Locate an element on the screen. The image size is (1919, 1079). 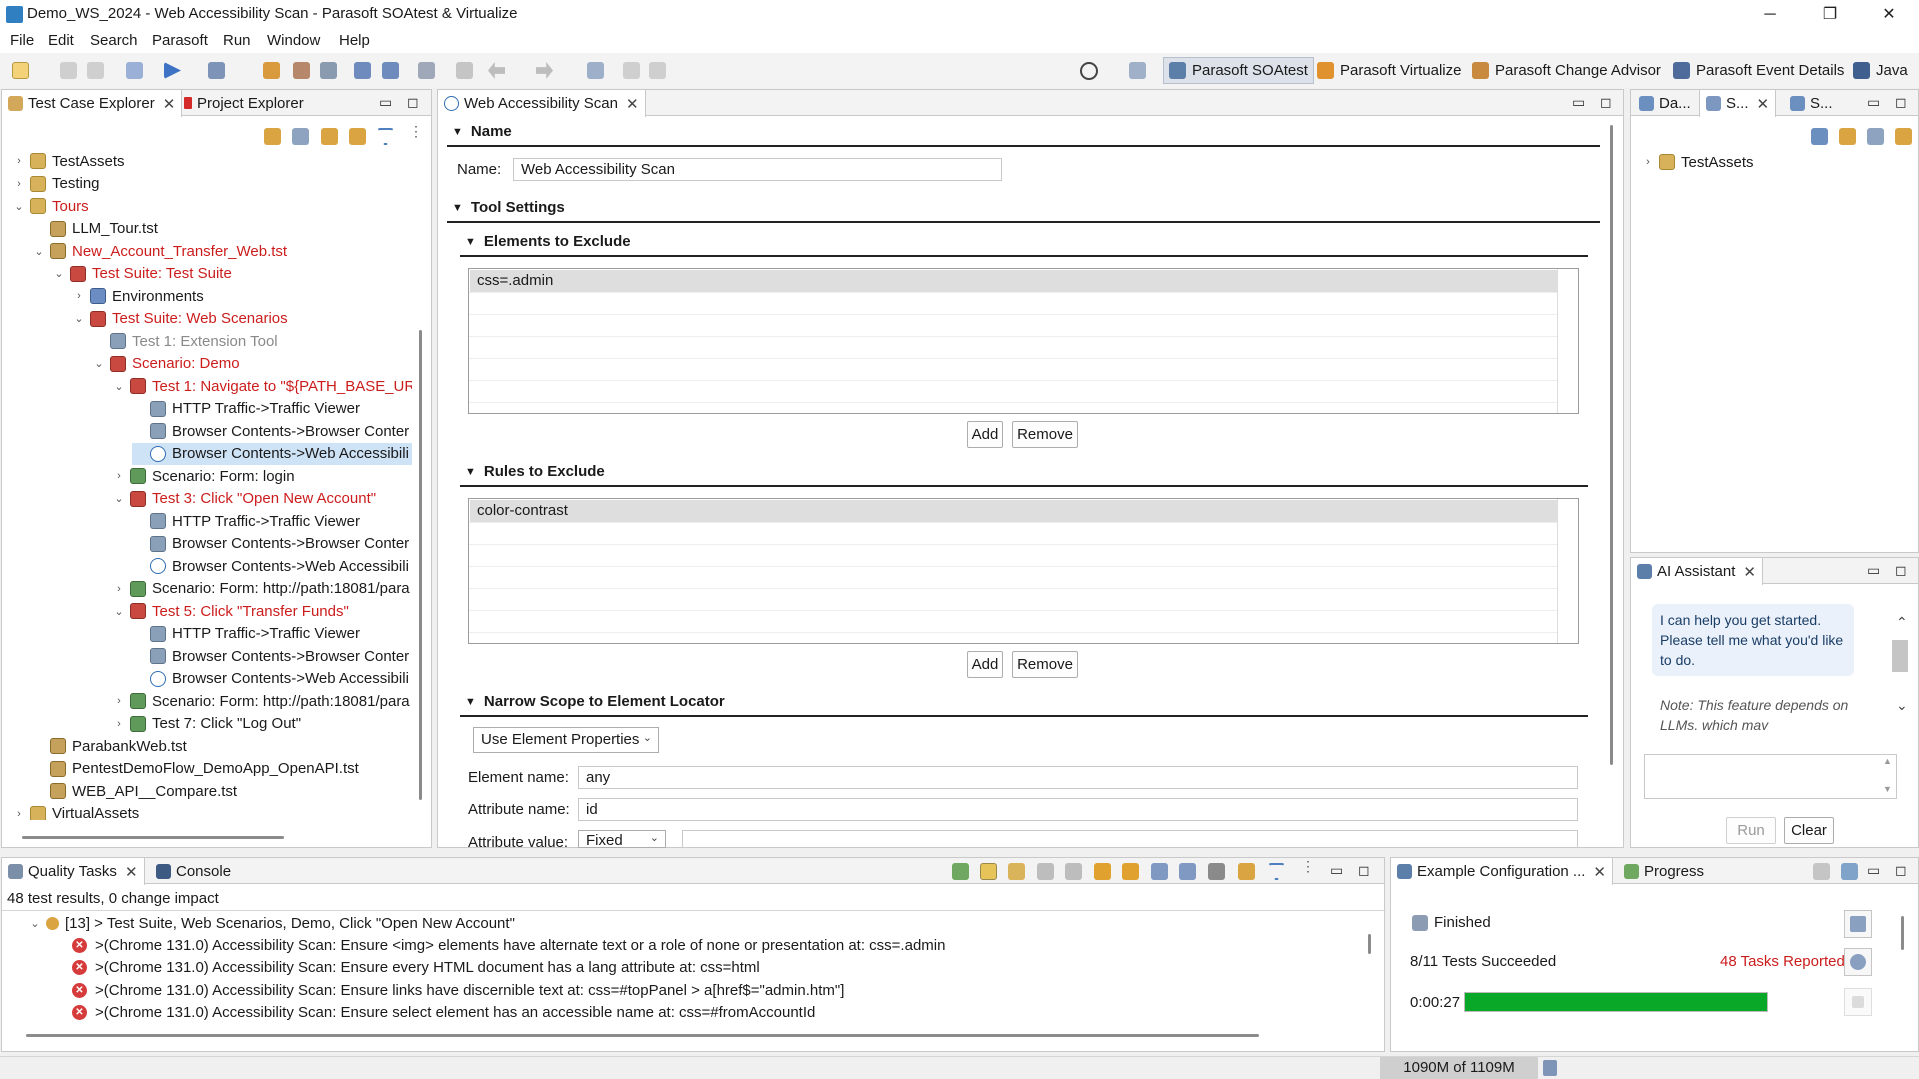
elements-to-exclude-header: ▼ Elements to Exclude is located at coordinates (548, 241).